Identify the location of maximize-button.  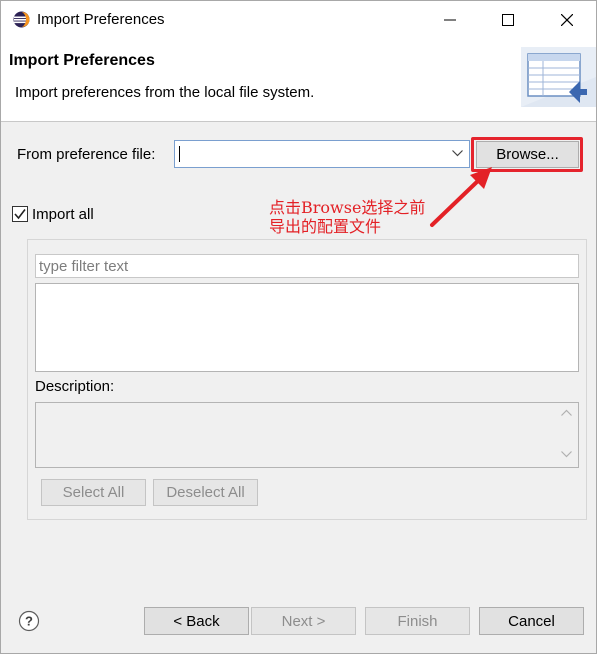
(508, 20).